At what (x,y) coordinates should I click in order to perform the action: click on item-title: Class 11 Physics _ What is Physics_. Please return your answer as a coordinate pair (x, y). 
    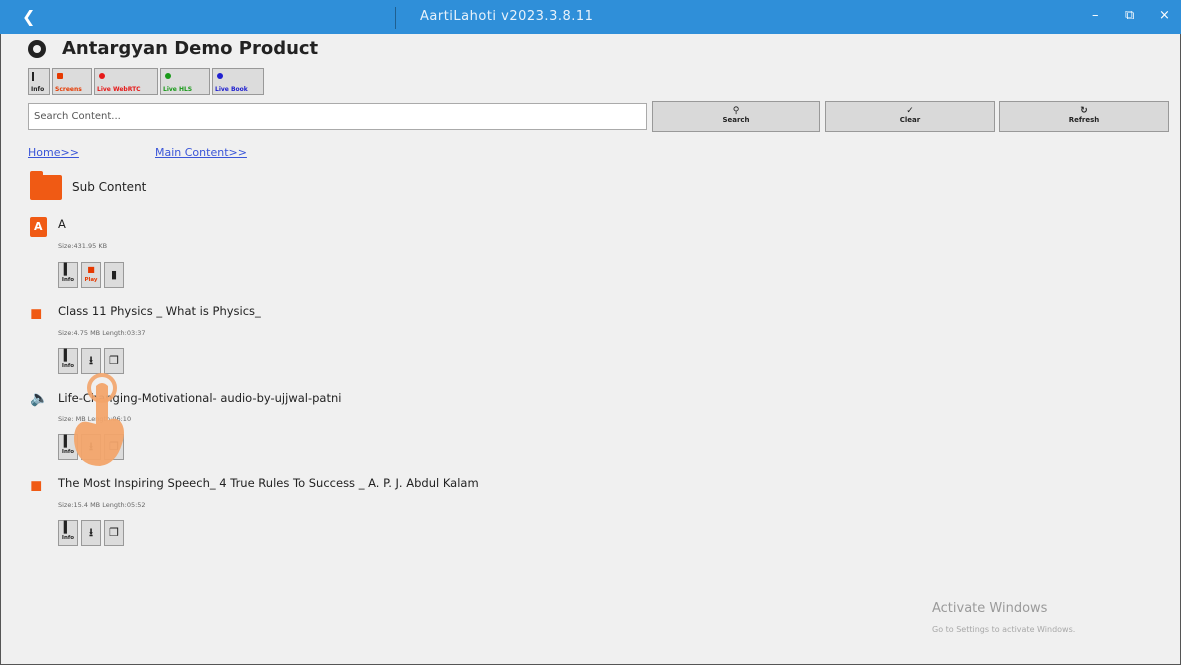
    Looking at the image, I should click on (159, 311).